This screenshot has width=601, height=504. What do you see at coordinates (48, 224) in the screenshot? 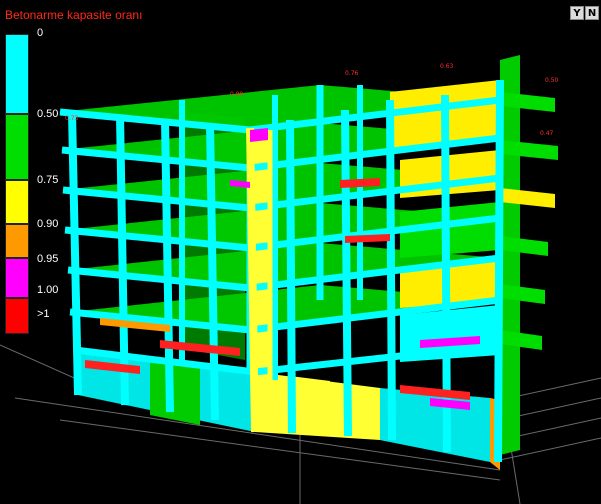
I see `legend-label: 0.90` at bounding box center [48, 224].